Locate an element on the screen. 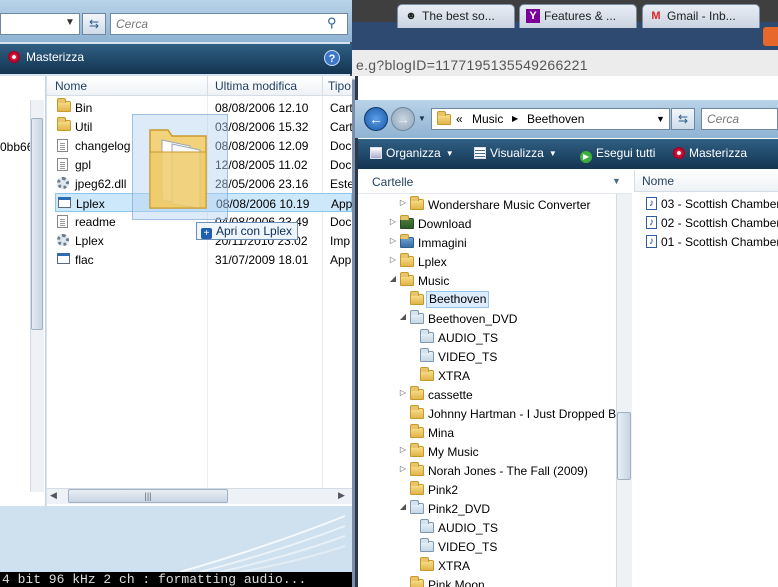 The height and width of the screenshot is (587, 778). dragged-folder-icon is located at coordinates (178, 169).